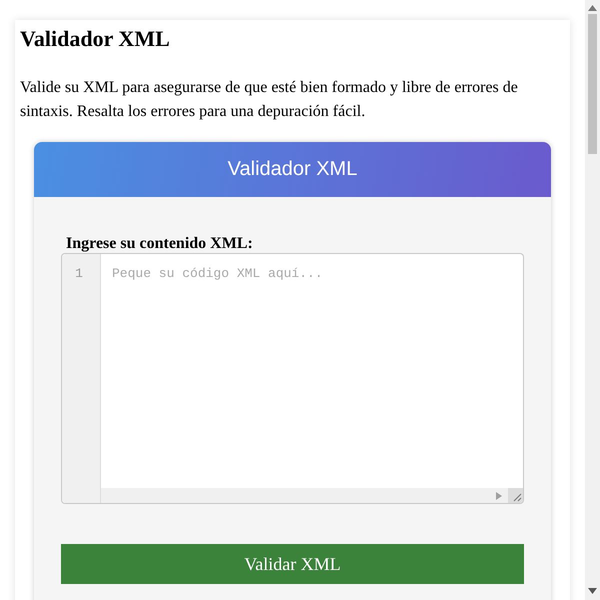 This screenshot has height=600, width=600. What do you see at coordinates (592, 8) in the screenshot?
I see `scroll-up-icon` at bounding box center [592, 8].